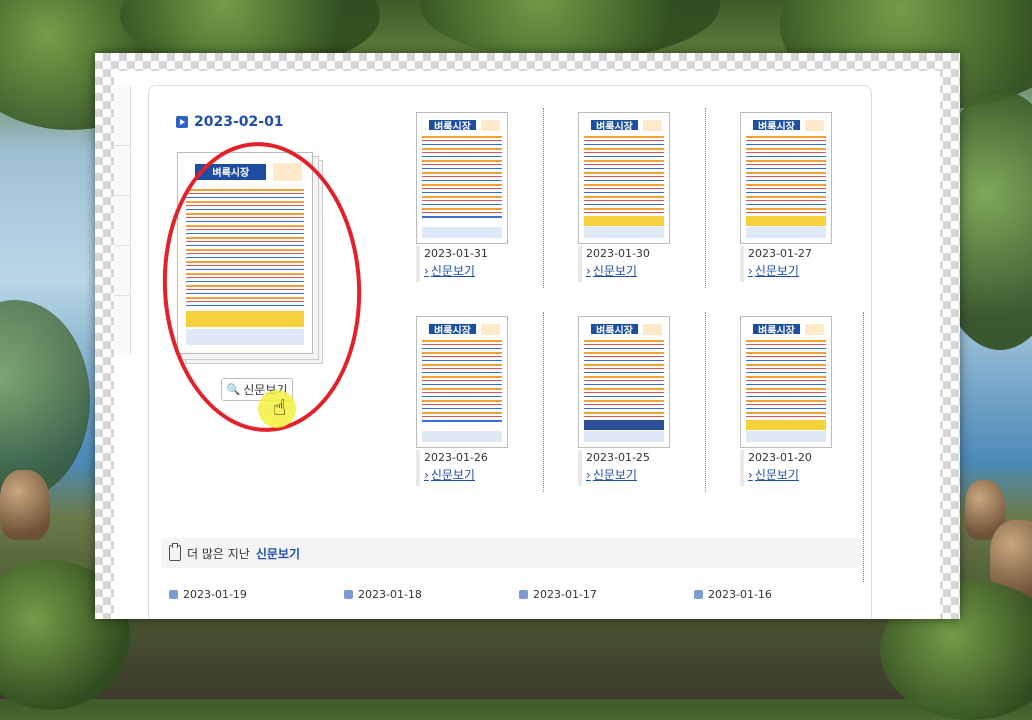 The width and height of the screenshot is (1032, 720). I want to click on more-newspapers-link: 신문보기, so click(278, 553).